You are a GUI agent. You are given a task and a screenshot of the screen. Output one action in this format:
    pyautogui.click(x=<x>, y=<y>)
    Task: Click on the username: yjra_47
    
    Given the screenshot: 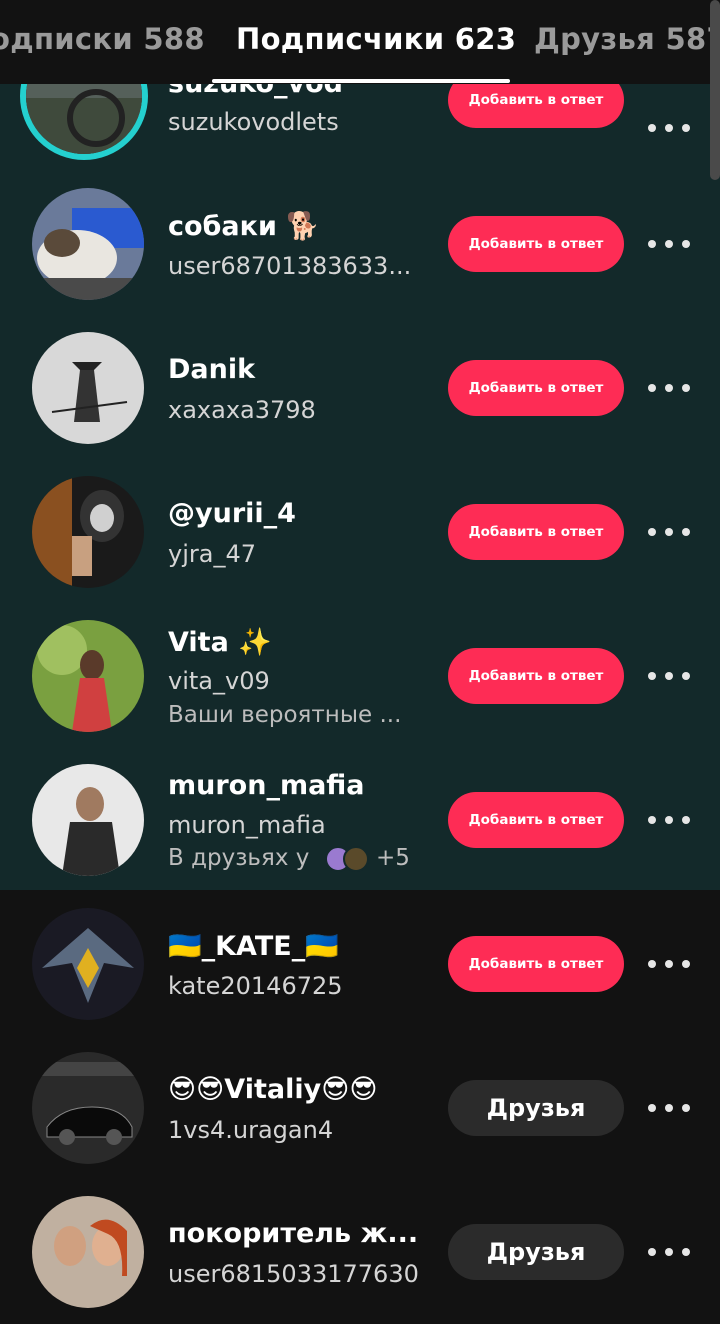 What is the action you would take?
    pyautogui.click(x=212, y=554)
    